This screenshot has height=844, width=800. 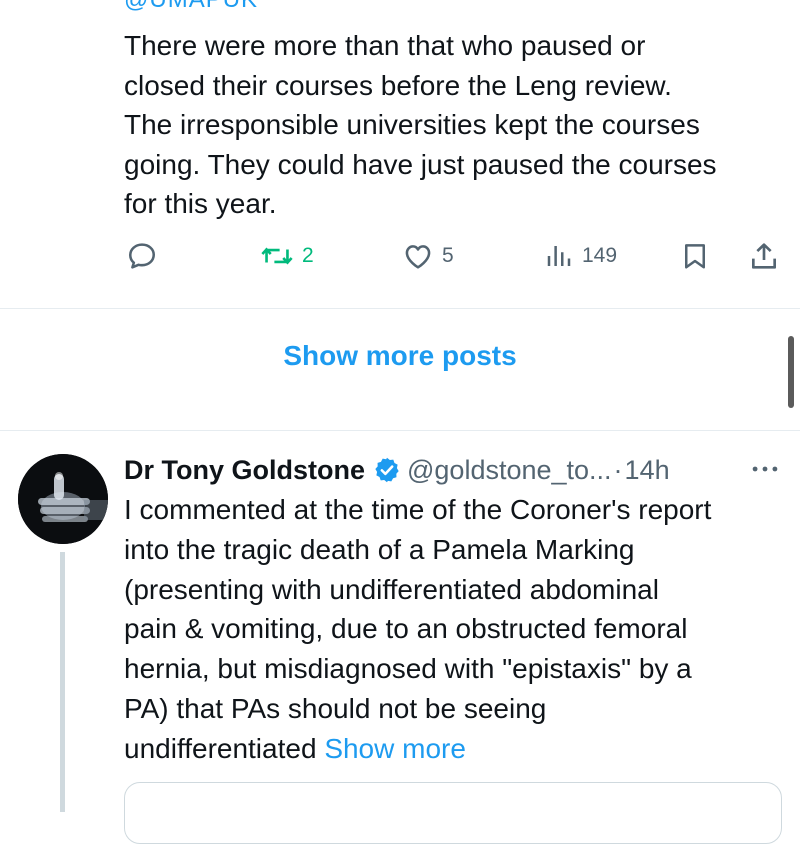 I want to click on more-dots-icon, so click(x=765, y=469).